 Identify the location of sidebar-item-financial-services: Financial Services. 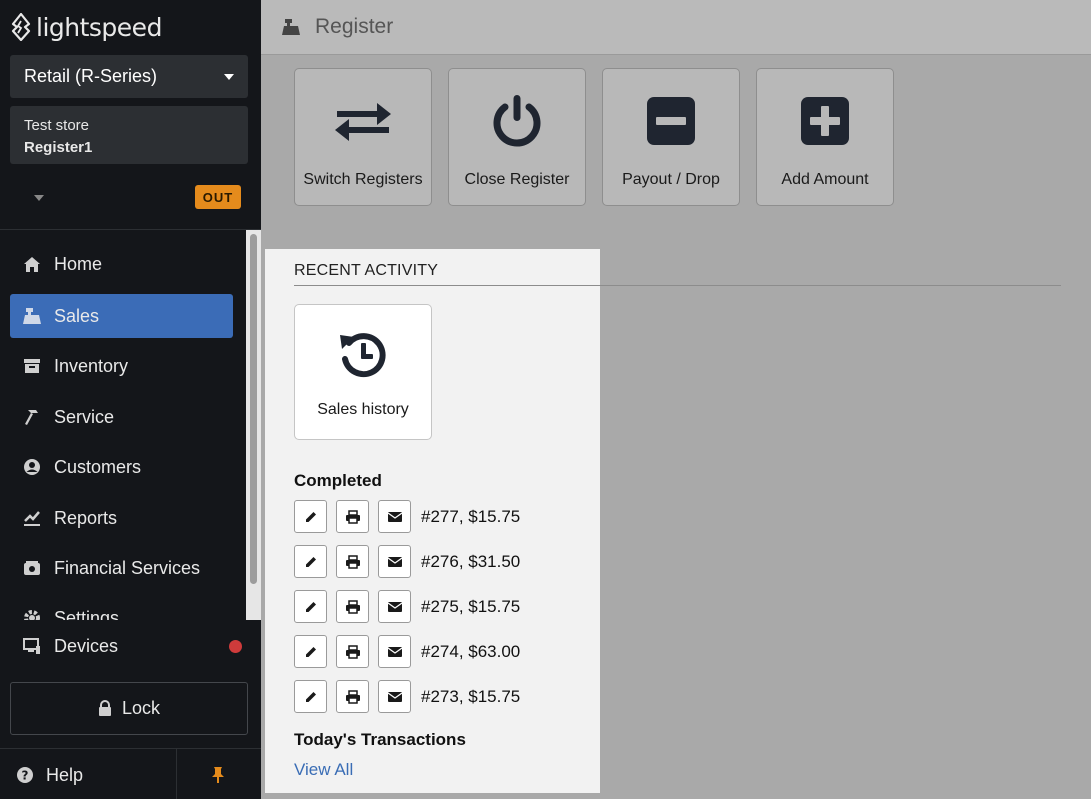
(121, 568).